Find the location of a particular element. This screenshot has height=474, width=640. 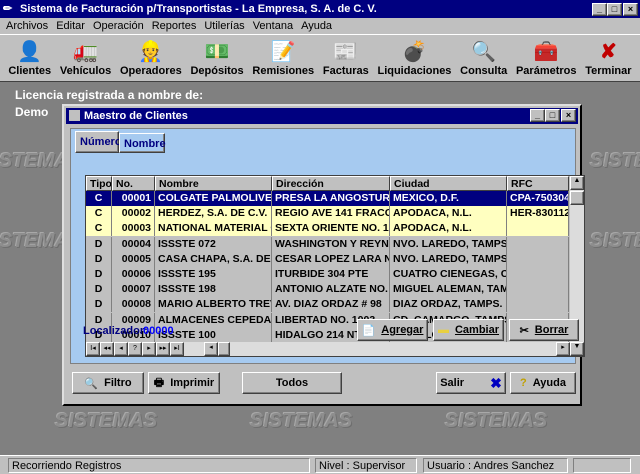

parámetros-icon: 🧰 is located at coordinates (546, 52).